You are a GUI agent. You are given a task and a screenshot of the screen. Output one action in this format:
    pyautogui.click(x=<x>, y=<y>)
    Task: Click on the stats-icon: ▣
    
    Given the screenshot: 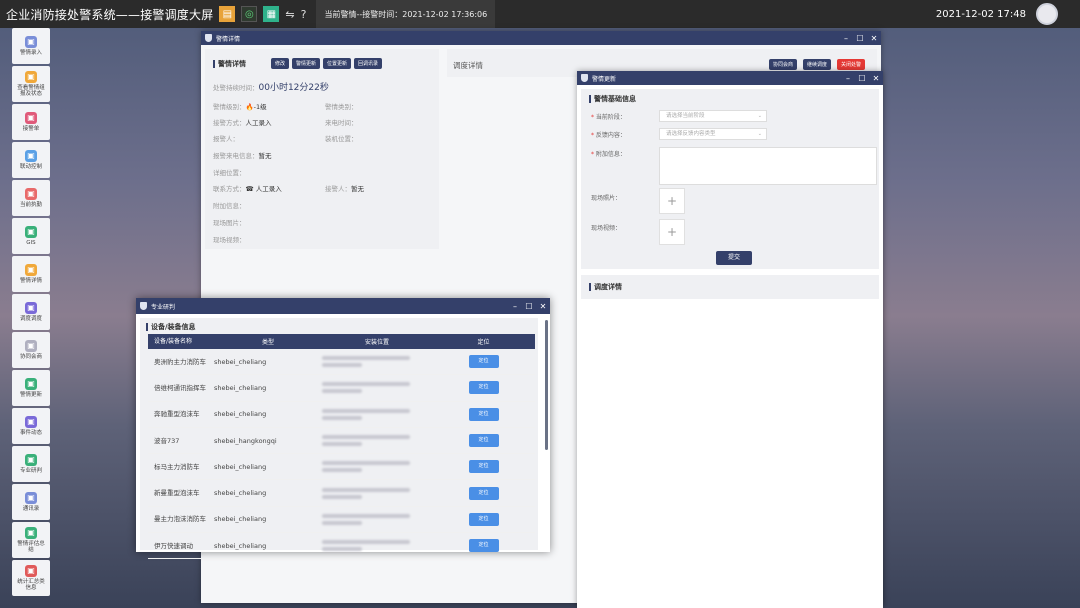 What is the action you would take?
    pyautogui.click(x=31, y=571)
    